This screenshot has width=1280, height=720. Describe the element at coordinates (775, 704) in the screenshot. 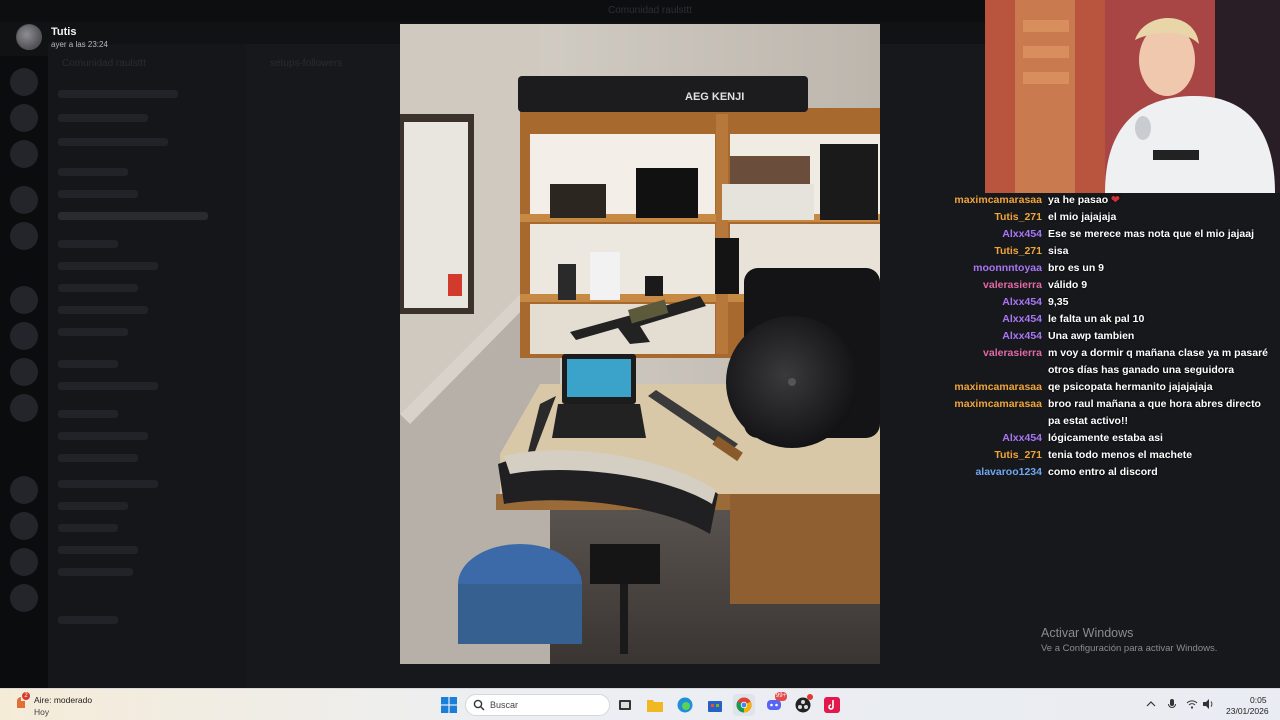

I see `discord-button: 99+` at that location.